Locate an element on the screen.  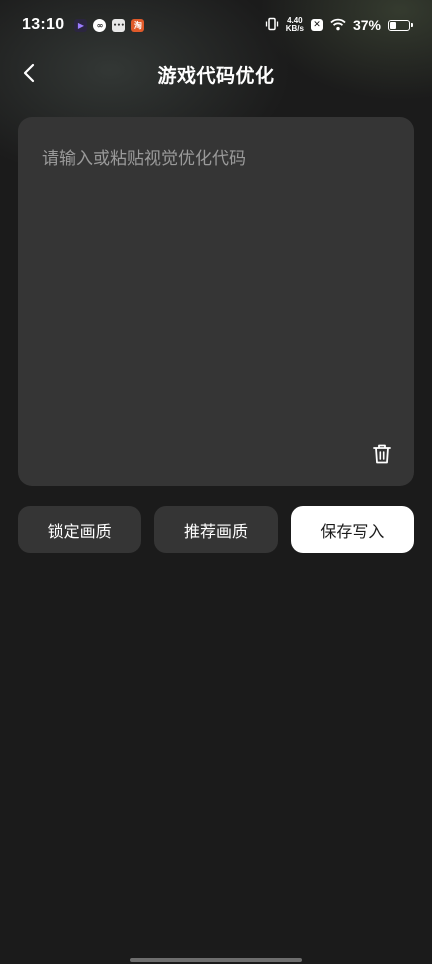
save-write-button: 保存写入 is located at coordinates (352, 529).